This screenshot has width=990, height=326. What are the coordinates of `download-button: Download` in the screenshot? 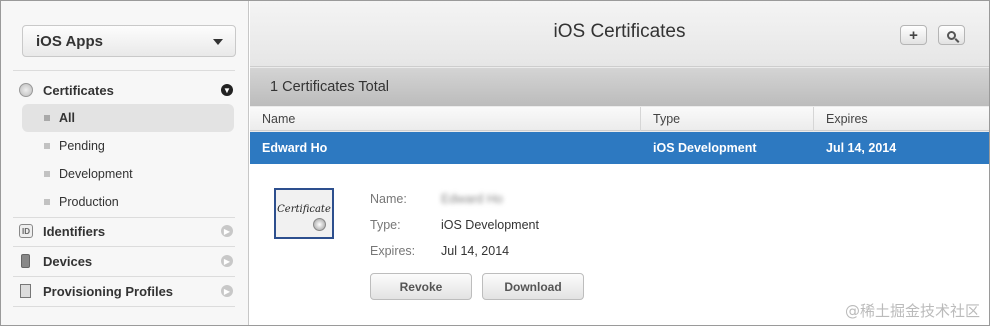 It's located at (533, 286).